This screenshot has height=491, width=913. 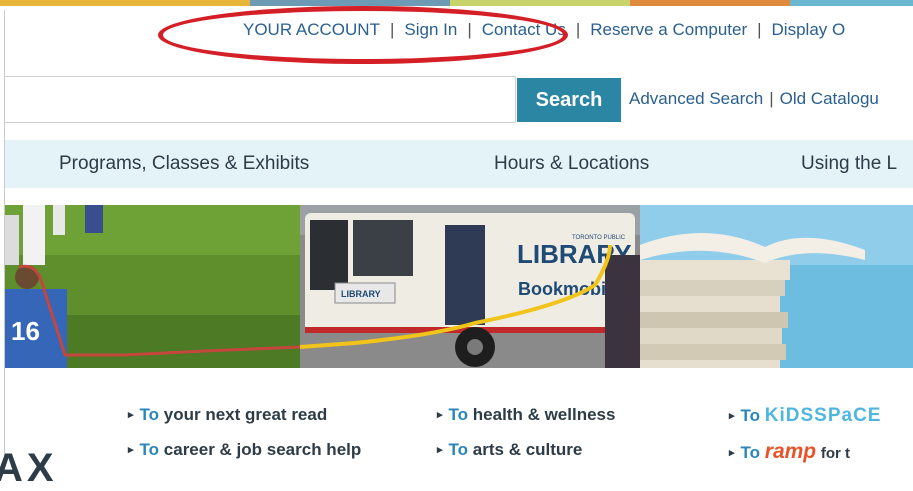 What do you see at coordinates (361, 294) in the screenshot?
I see `bus-door-sign: LIBRARY` at bounding box center [361, 294].